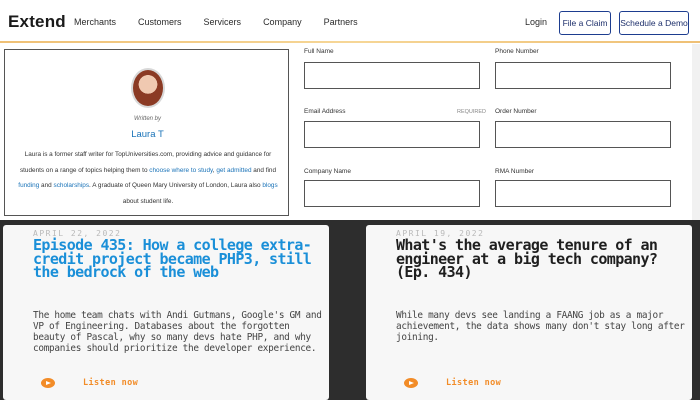 This screenshot has height=400, width=700. Describe the element at coordinates (654, 23) in the screenshot. I see `schedule-demo-button: Schedule a Demo` at that location.